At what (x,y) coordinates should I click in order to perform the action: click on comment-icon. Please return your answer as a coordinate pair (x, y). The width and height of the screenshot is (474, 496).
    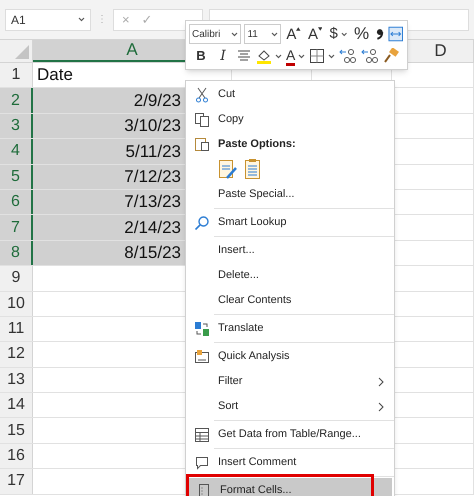
    Looking at the image, I should click on (202, 462).